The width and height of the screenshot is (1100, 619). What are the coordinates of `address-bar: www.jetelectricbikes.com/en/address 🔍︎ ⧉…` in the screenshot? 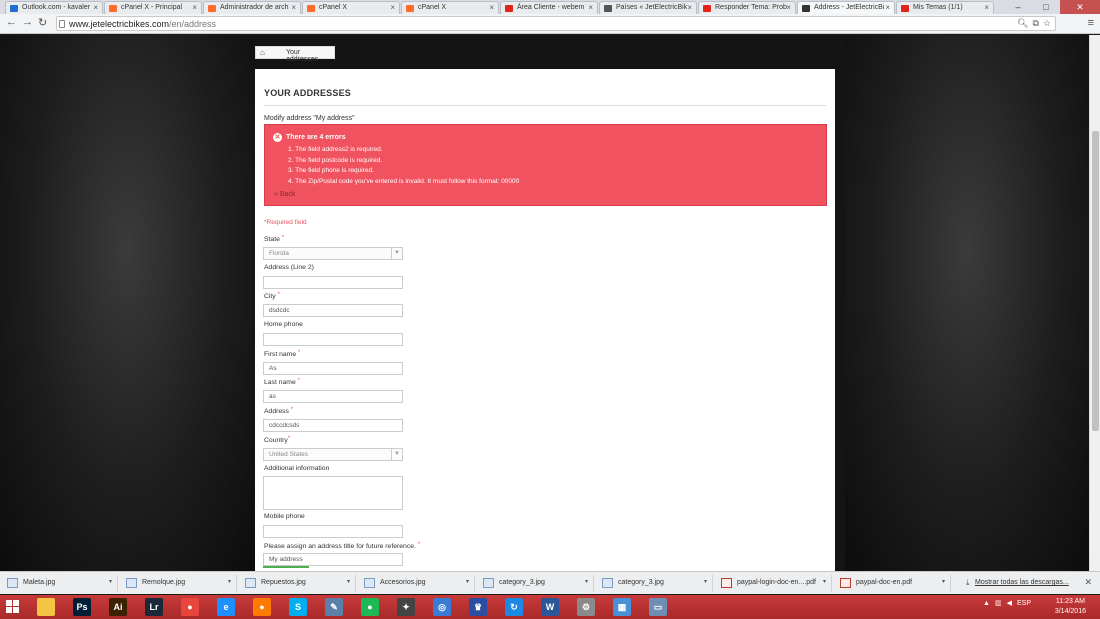 It's located at (556, 23).